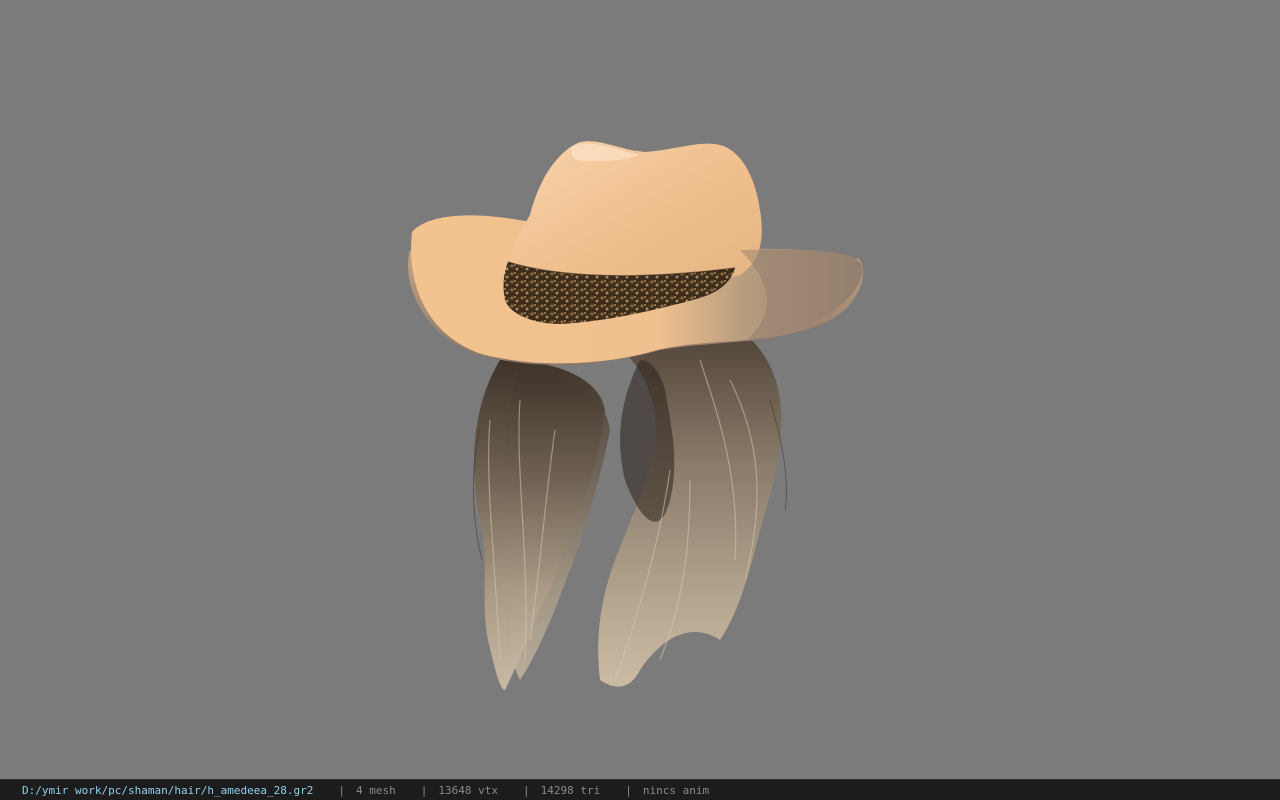  What do you see at coordinates (376, 790) in the screenshot?
I see `mesh-count: 4 mesh` at bounding box center [376, 790].